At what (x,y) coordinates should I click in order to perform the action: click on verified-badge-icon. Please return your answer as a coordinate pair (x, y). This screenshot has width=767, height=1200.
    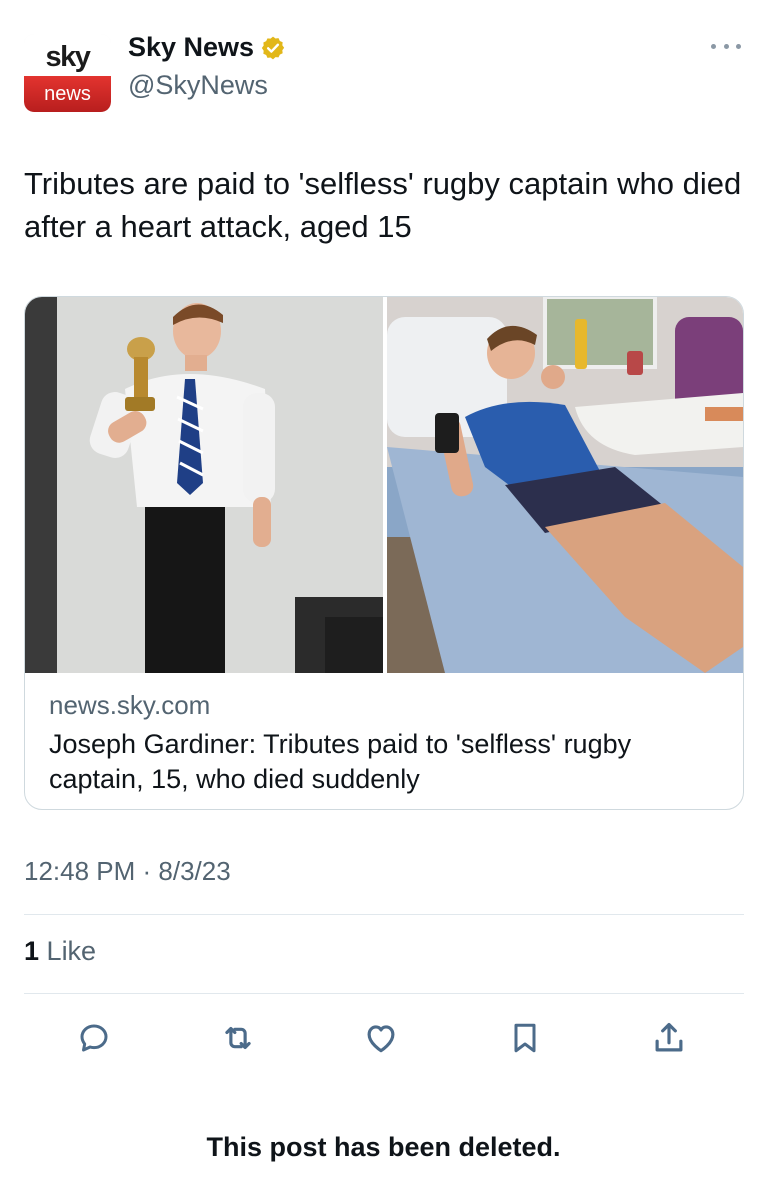
    Looking at the image, I should click on (273, 47).